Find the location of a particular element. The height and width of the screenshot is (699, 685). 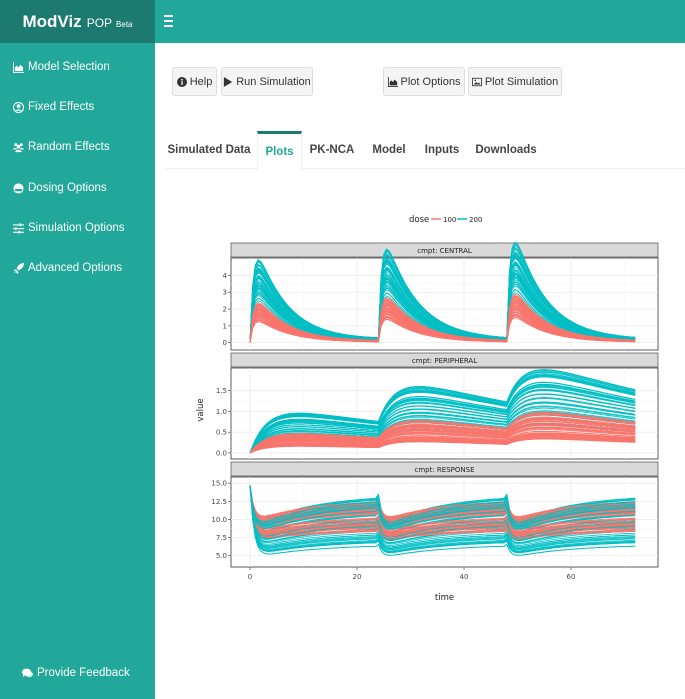

facet-panel-response: cmpt: RESPONSE 5.0 7.5 10.0 12.5 15.0 is located at coordinates (435, 514).